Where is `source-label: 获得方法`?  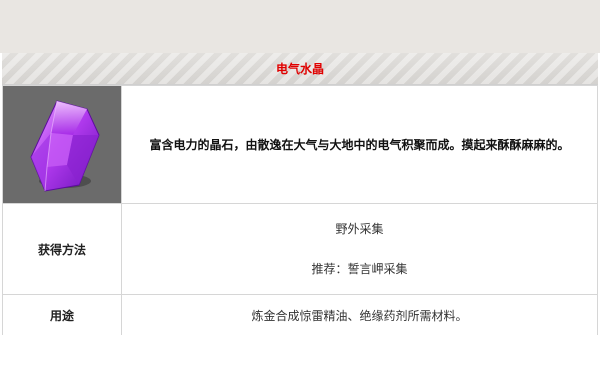
source-label: 获得方法 is located at coordinates (62, 249).